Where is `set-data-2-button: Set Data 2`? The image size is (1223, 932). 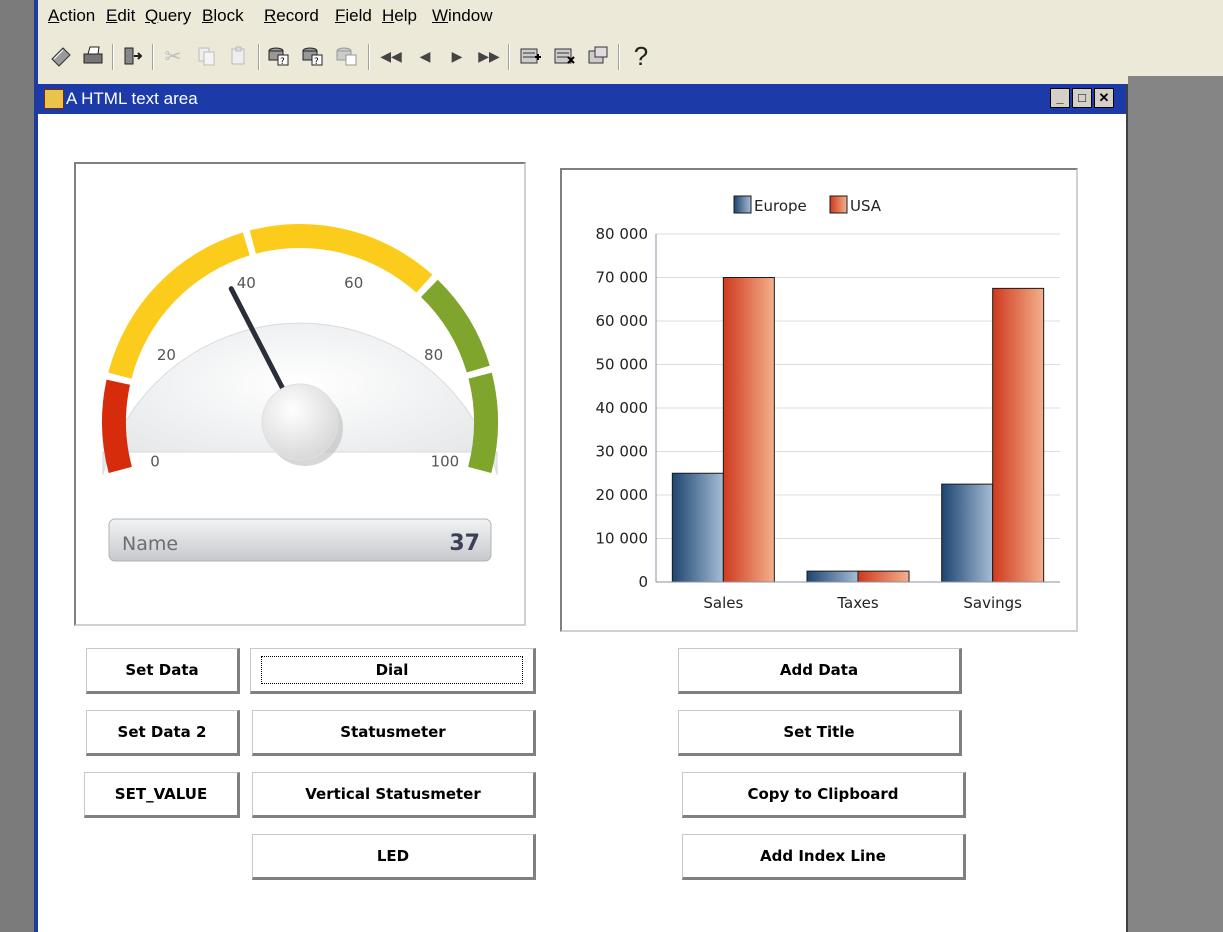
set-data-2-button: Set Data 2 is located at coordinates (163, 733).